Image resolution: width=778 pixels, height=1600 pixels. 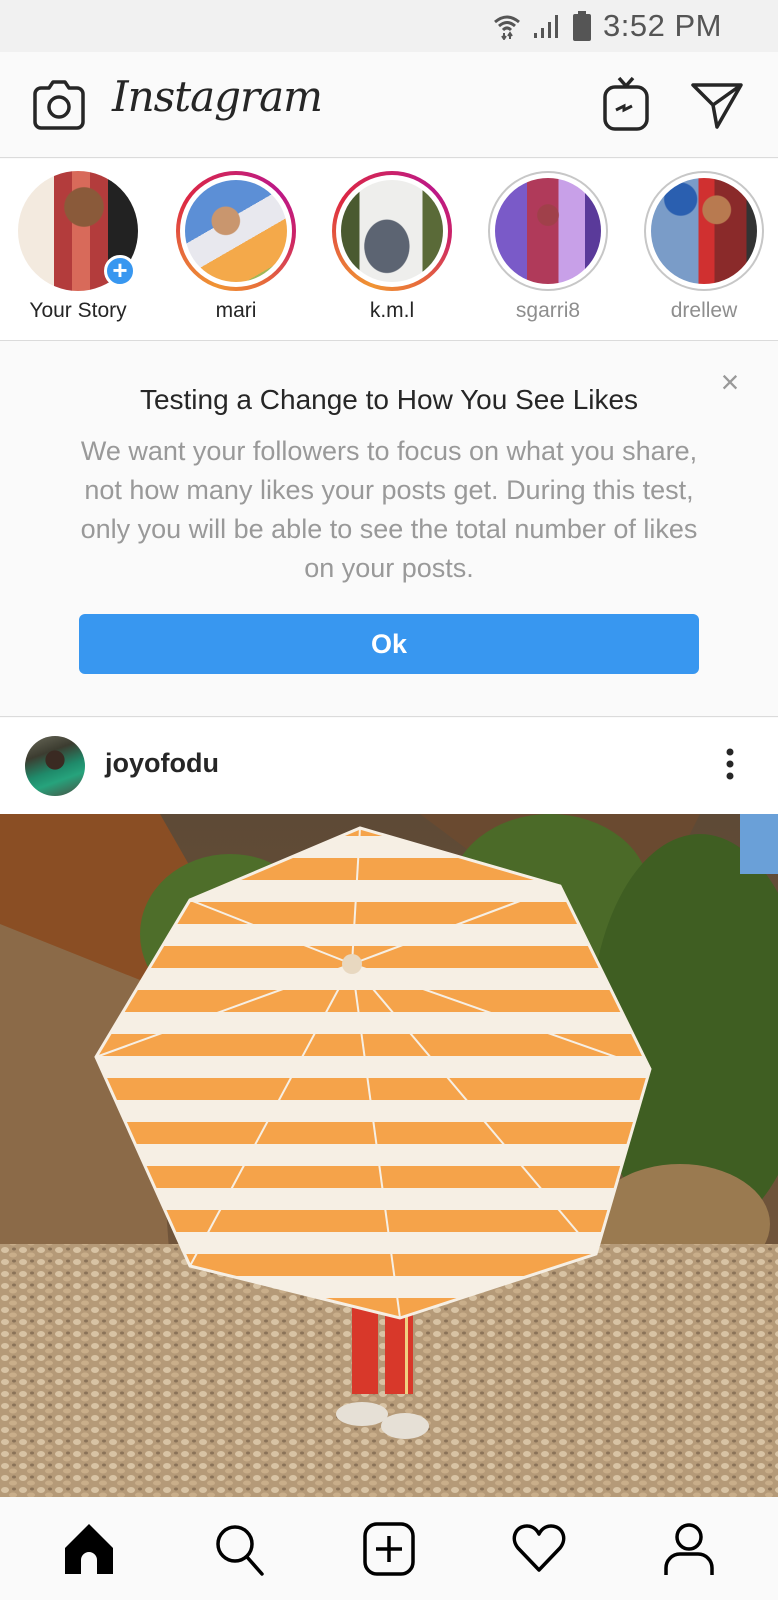 I want to click on wifi-icon, so click(x=507, y=26).